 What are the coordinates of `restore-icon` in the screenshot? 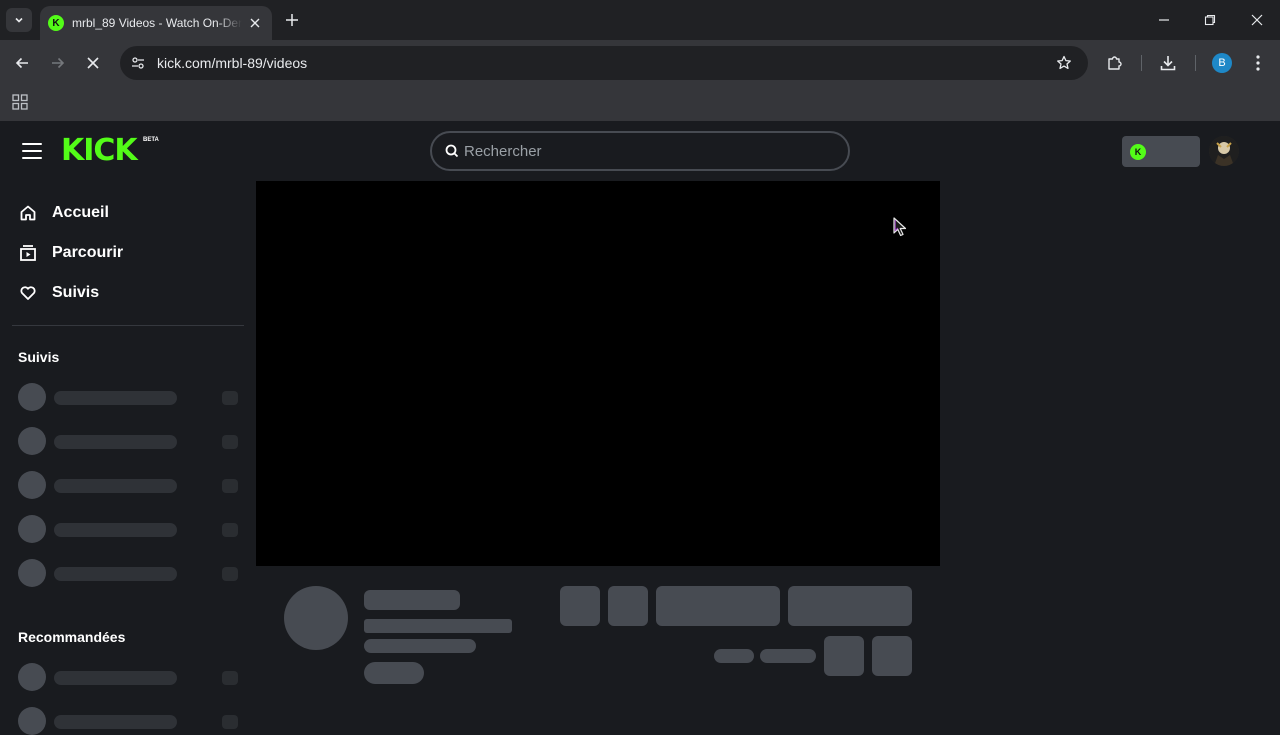 It's located at (1210, 20).